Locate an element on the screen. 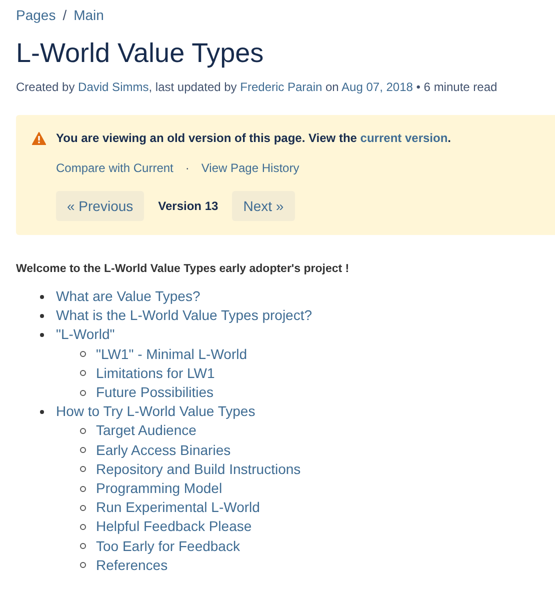 The width and height of the screenshot is (555, 608). previous-button: « Previous is located at coordinates (100, 206).